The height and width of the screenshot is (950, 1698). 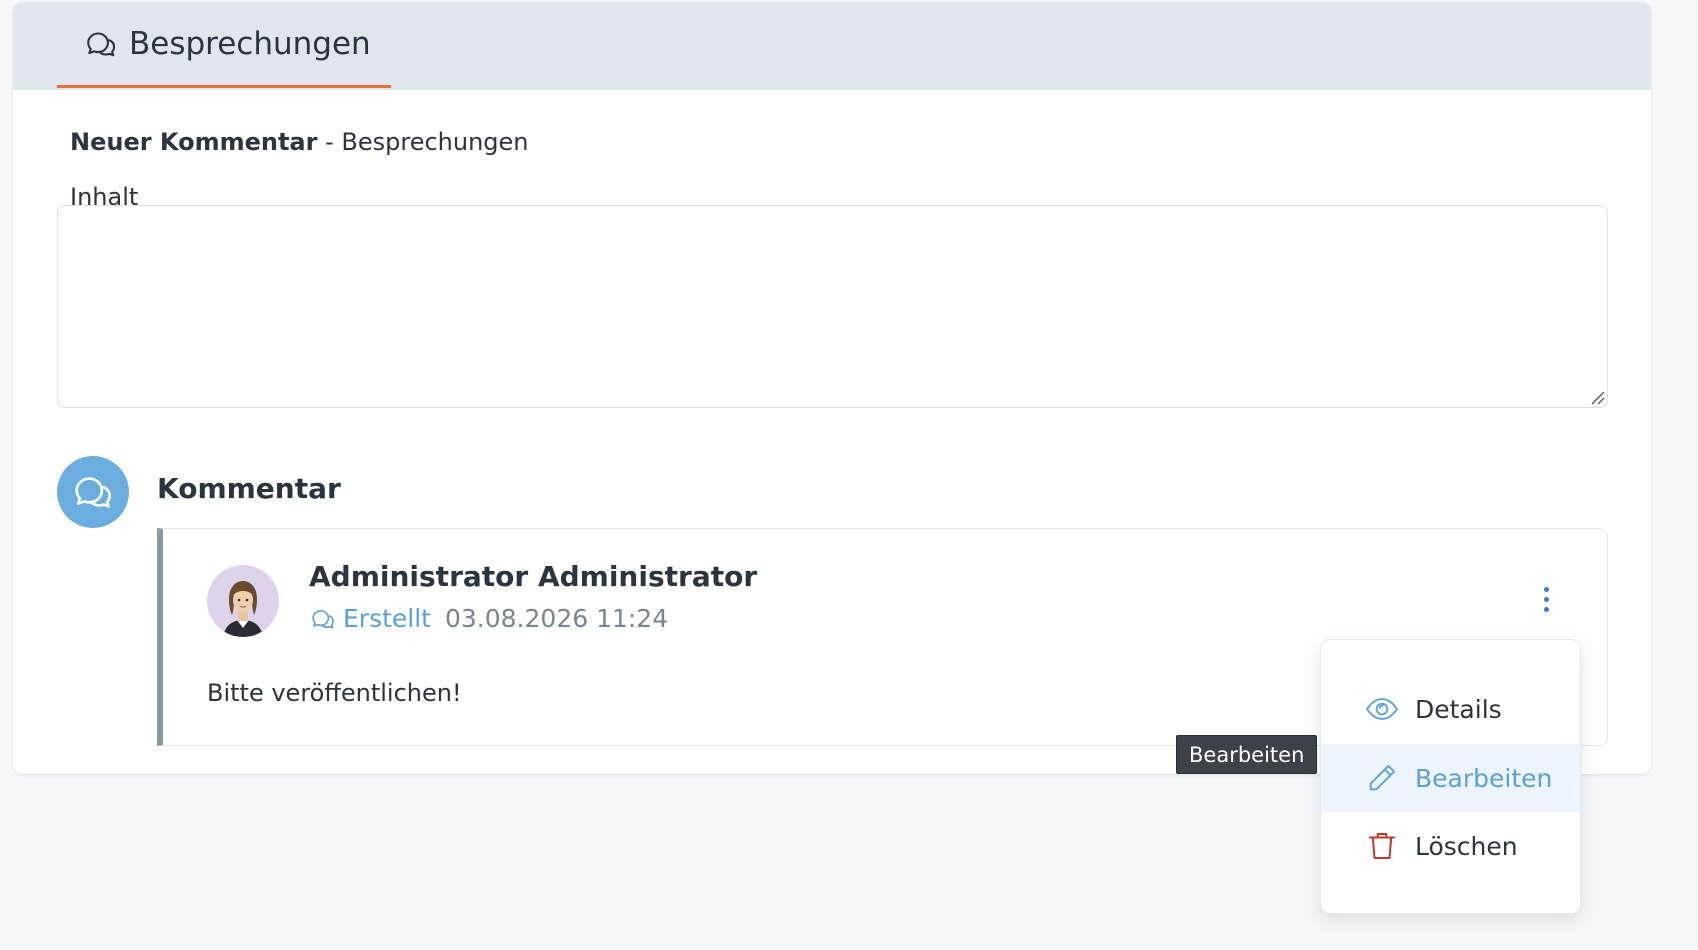 I want to click on menu-item-details: Details, so click(x=1450, y=709).